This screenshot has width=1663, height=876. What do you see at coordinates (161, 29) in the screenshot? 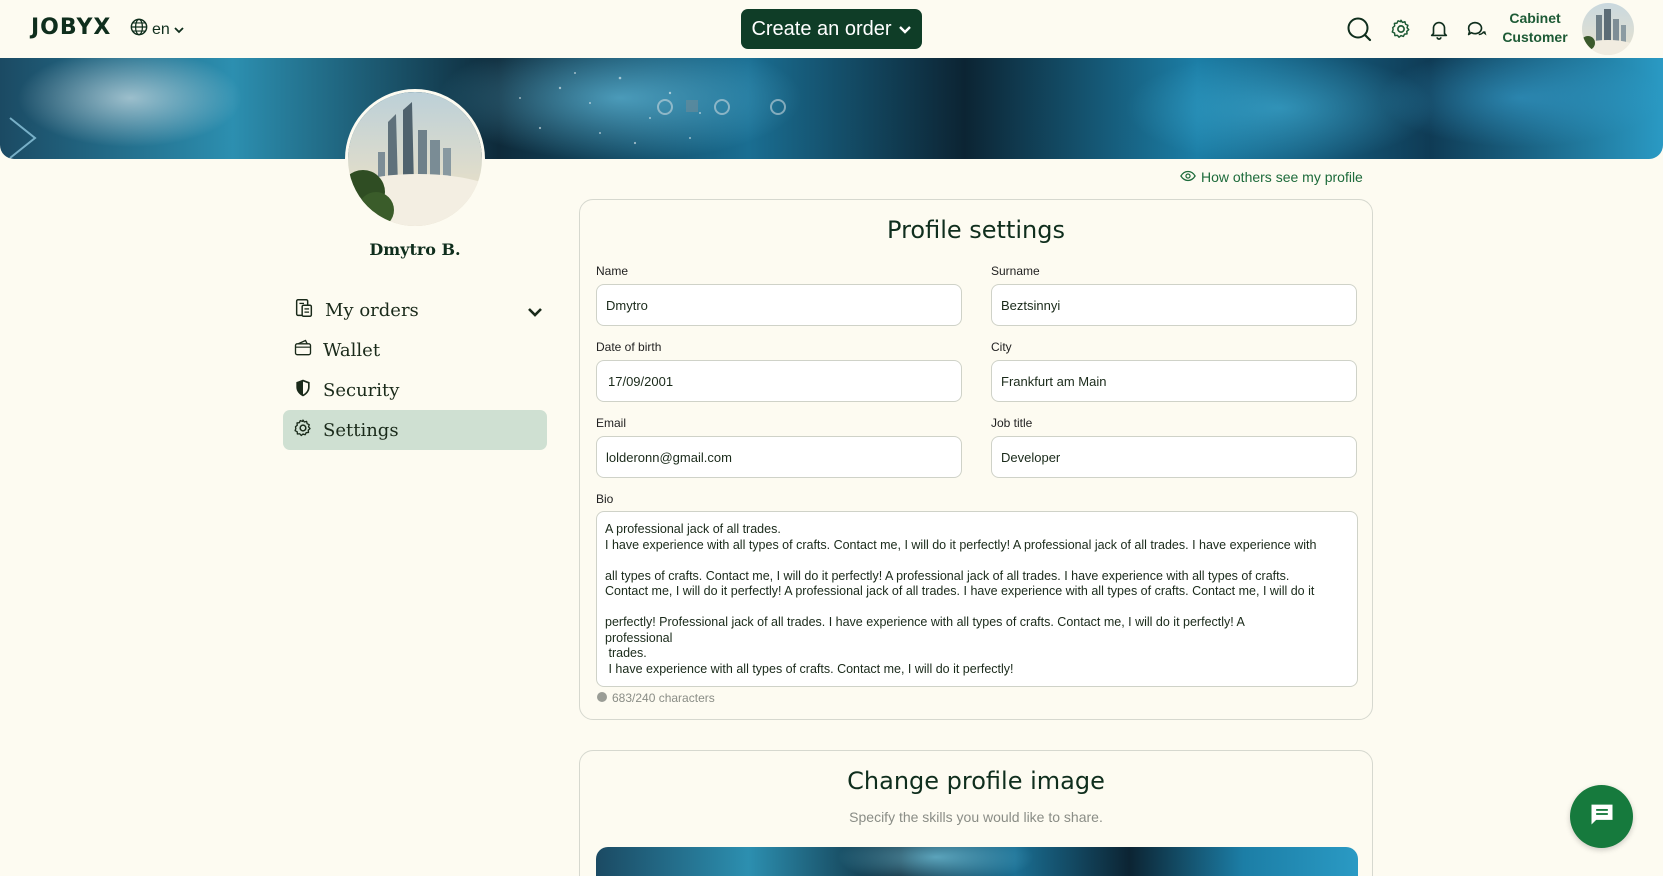
I see `language-code: en` at bounding box center [161, 29].